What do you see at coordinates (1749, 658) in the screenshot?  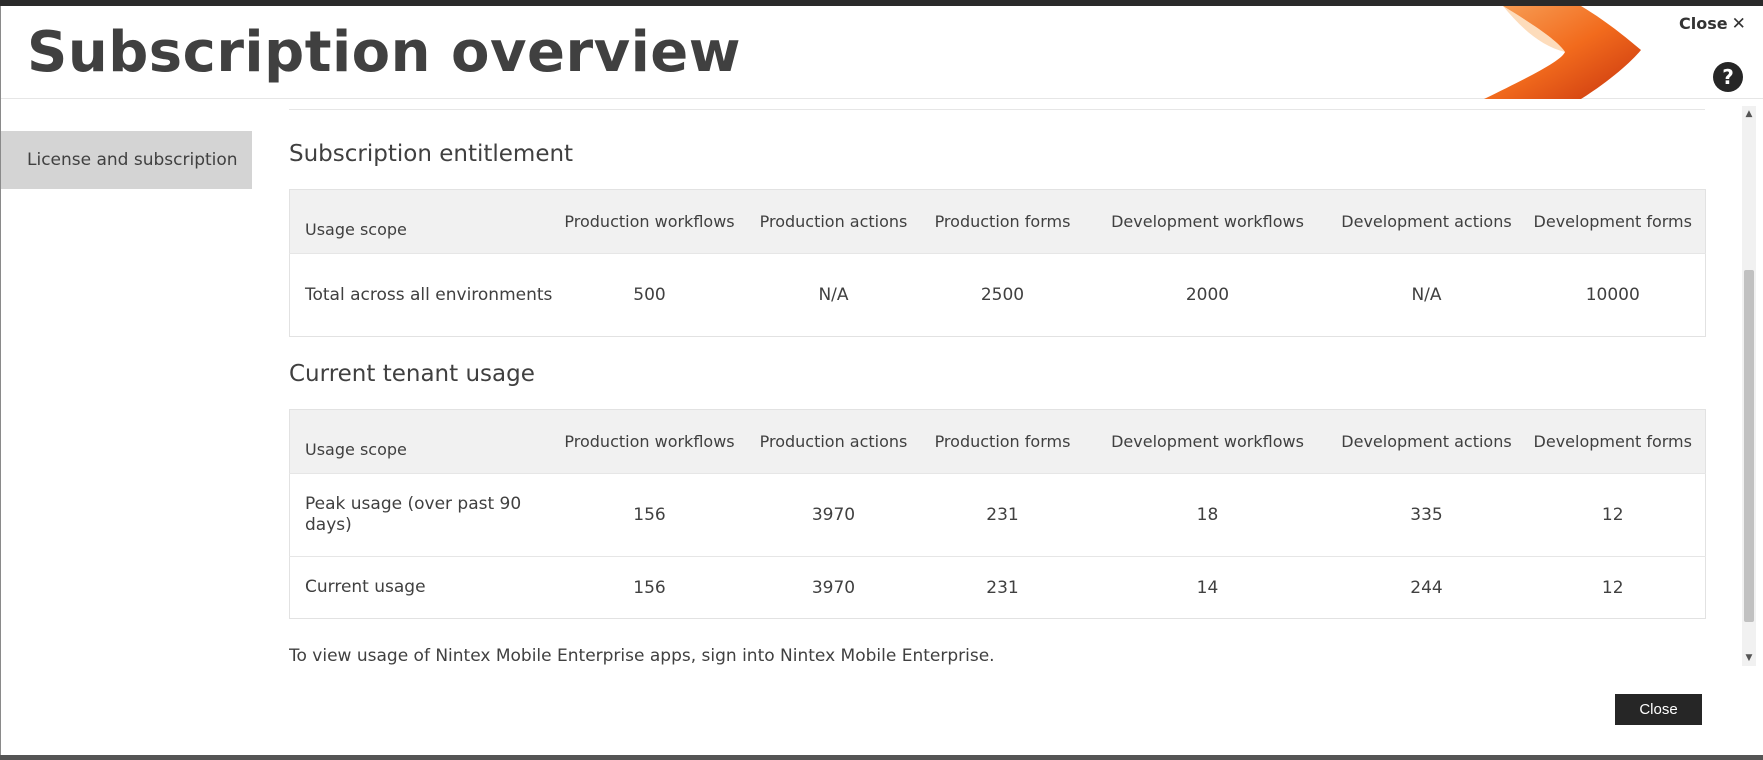 I see `scroll-down-icon: ▼` at bounding box center [1749, 658].